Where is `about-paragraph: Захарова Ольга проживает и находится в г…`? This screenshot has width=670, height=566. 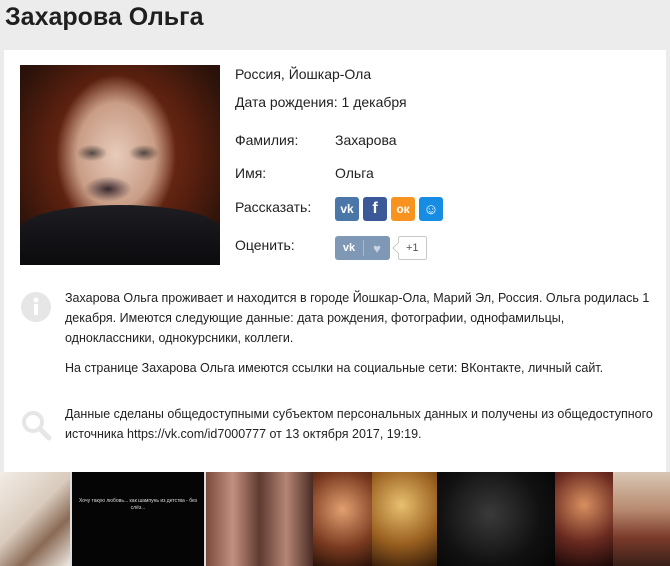
about-paragraph: Захарова Ольга проживает и находится в г… is located at coordinates (357, 318).